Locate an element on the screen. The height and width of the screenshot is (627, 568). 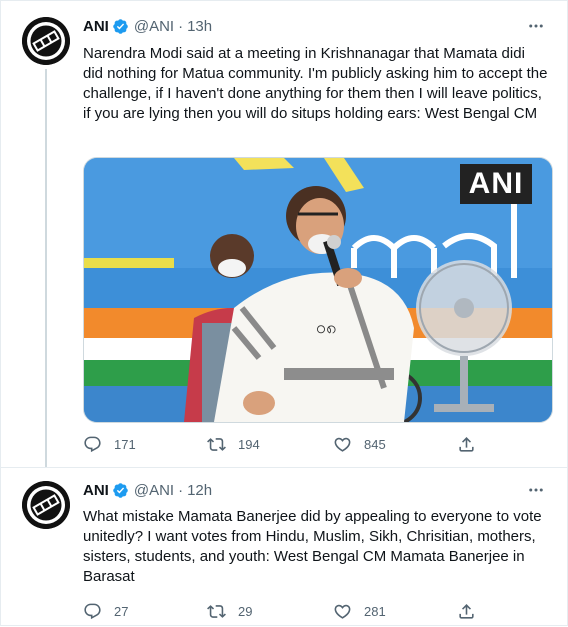
tweet-divider is located at coordinates (284, 467).